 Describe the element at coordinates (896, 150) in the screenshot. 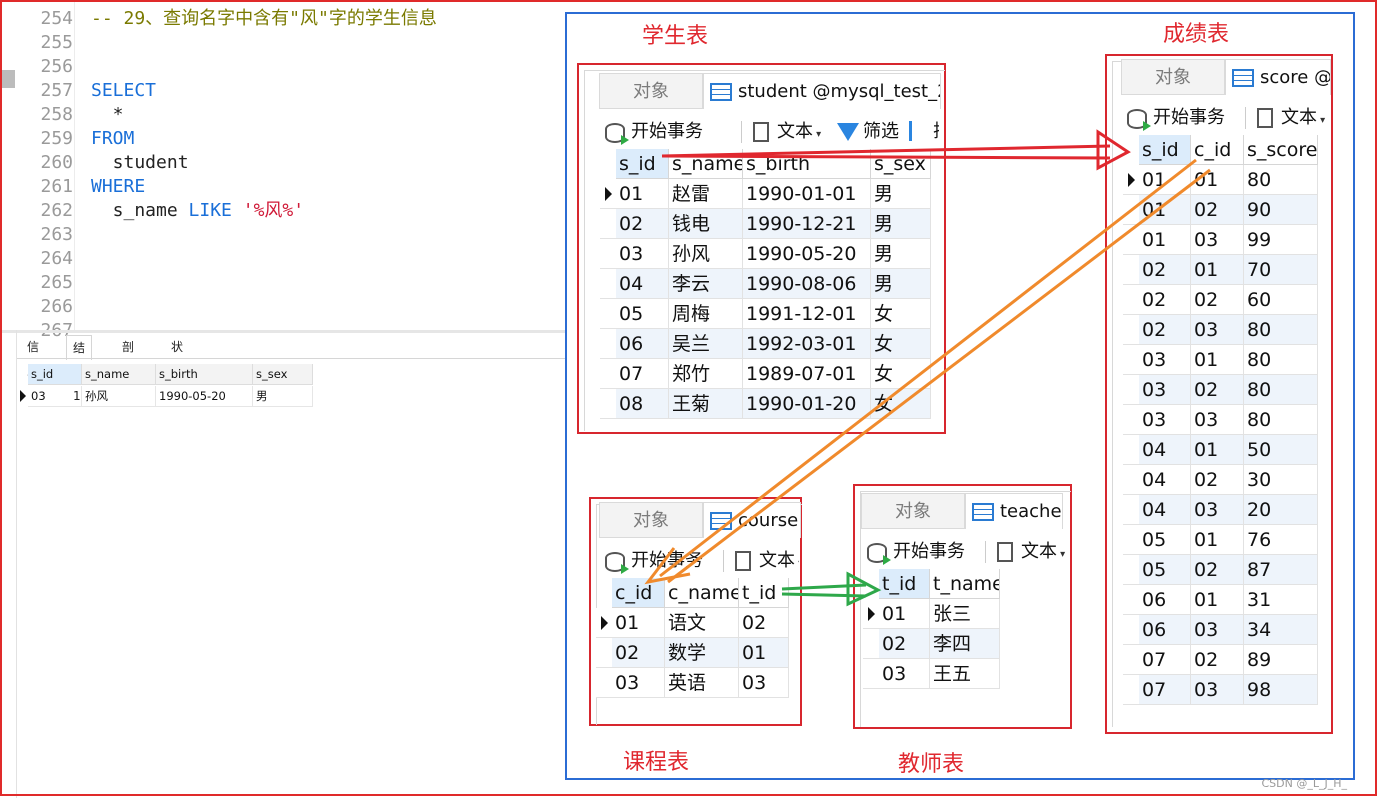

I see `arrow-student-to-score` at that location.